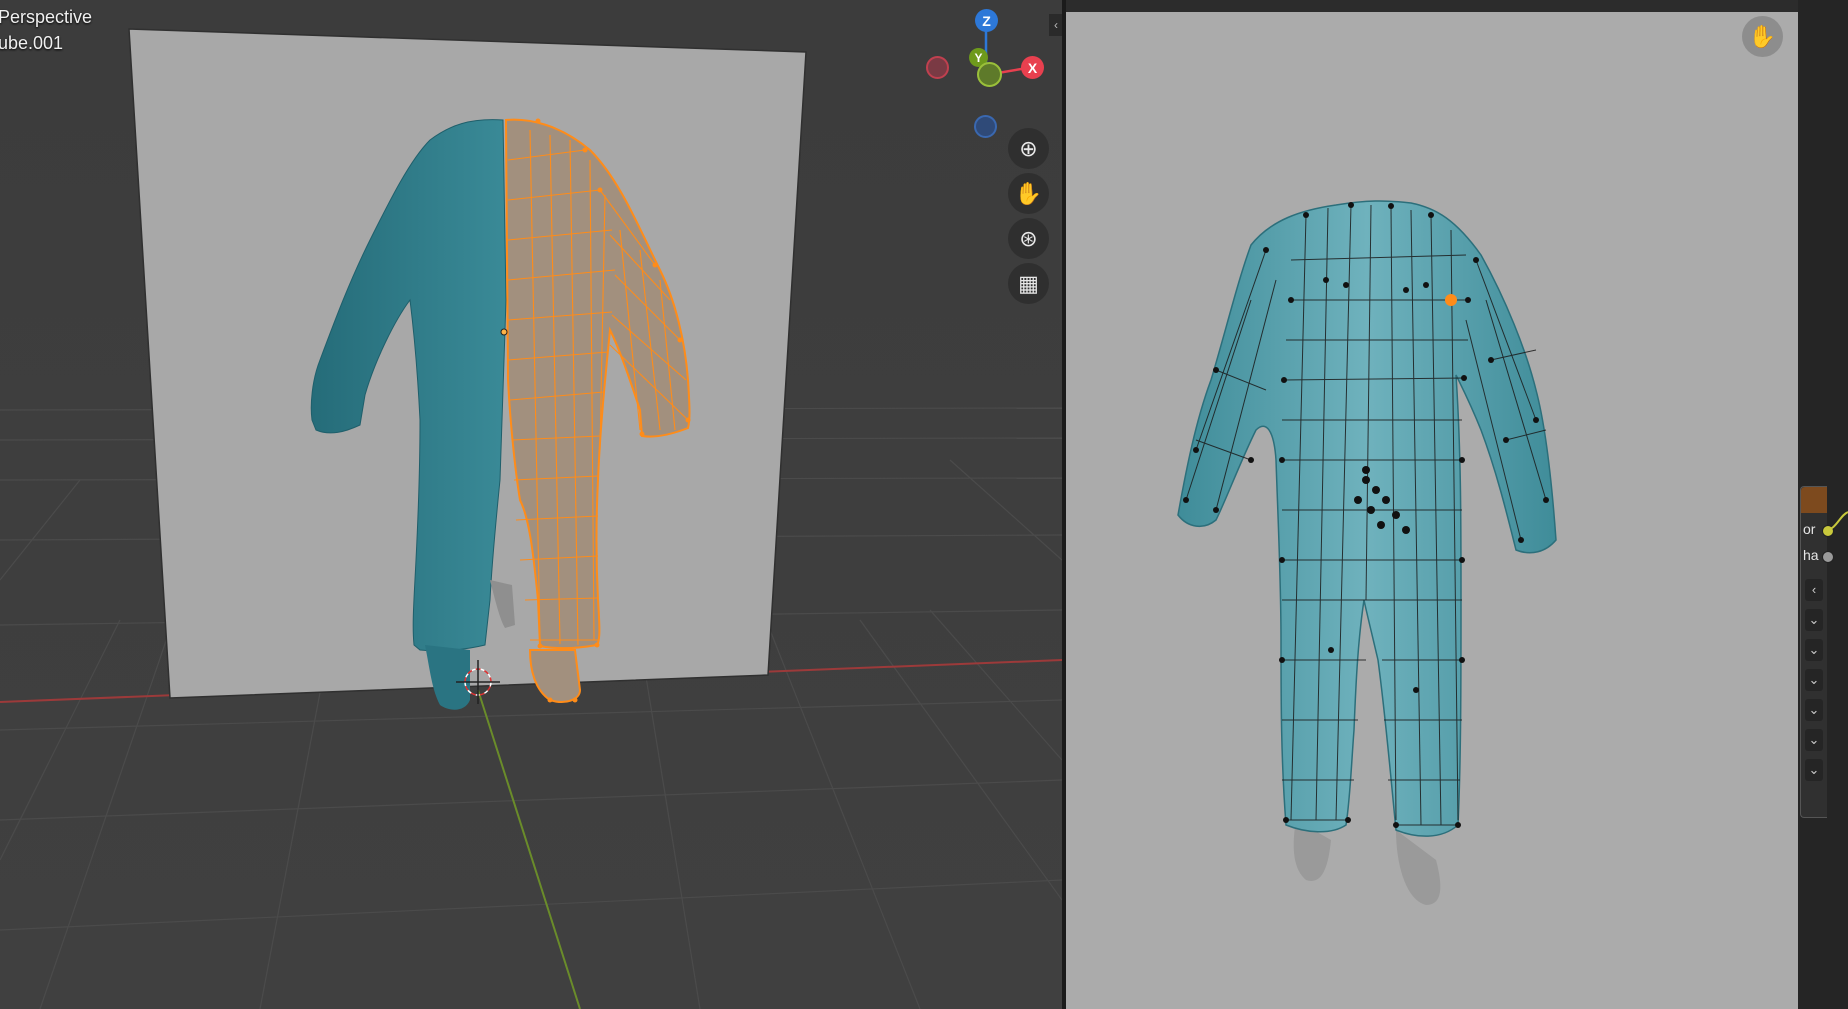 This screenshot has height=1009, width=1848. What do you see at coordinates (1367, 552) in the screenshot?
I see `render-image` at bounding box center [1367, 552].